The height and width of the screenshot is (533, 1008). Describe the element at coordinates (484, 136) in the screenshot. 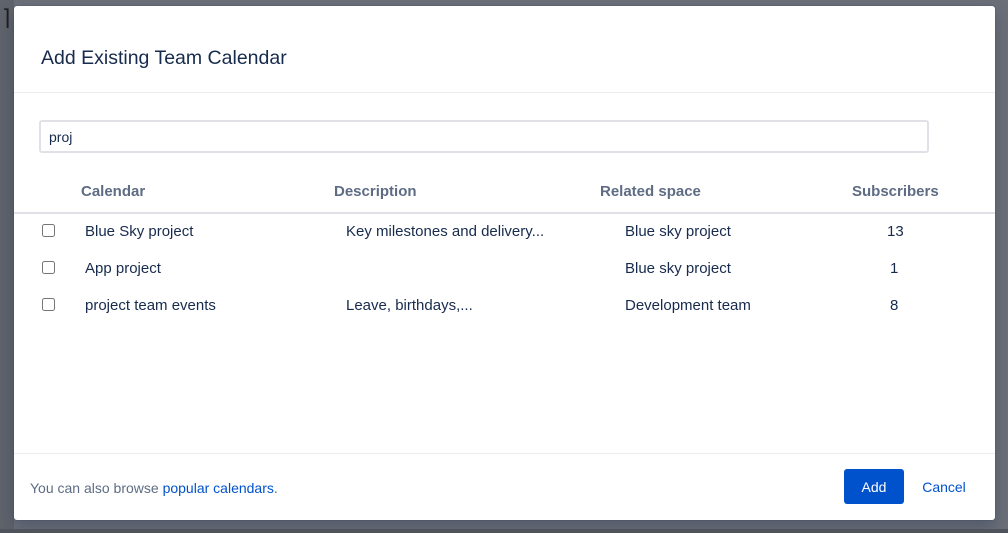

I see `calendar-search-input` at that location.